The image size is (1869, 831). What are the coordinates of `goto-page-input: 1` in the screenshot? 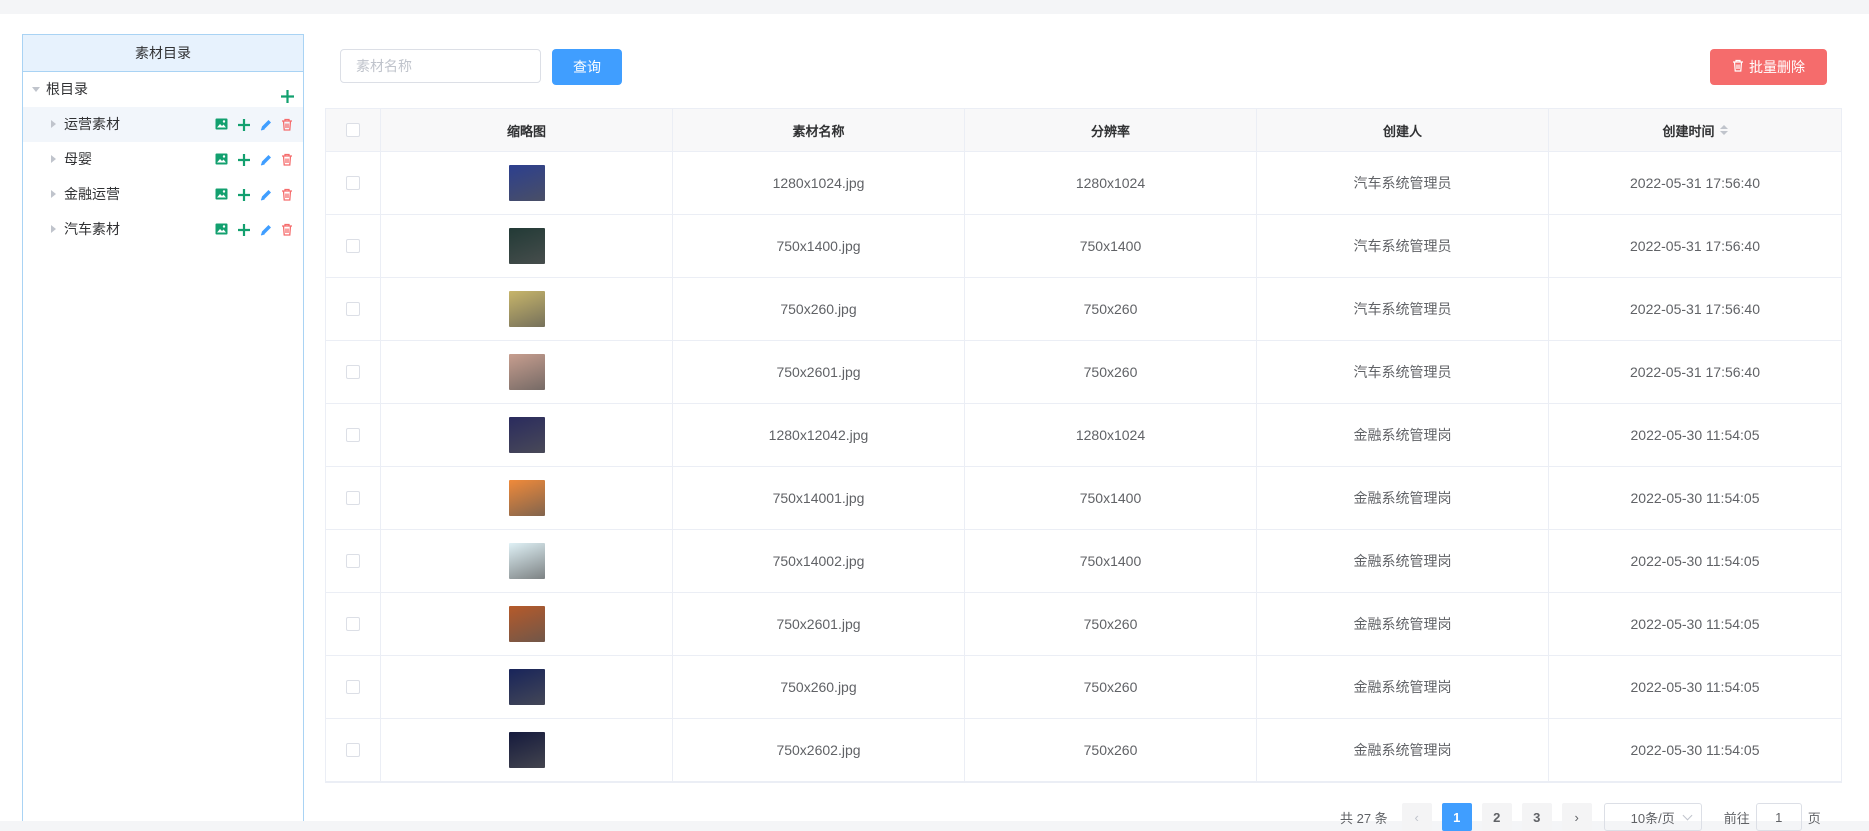 It's located at (1778, 817).